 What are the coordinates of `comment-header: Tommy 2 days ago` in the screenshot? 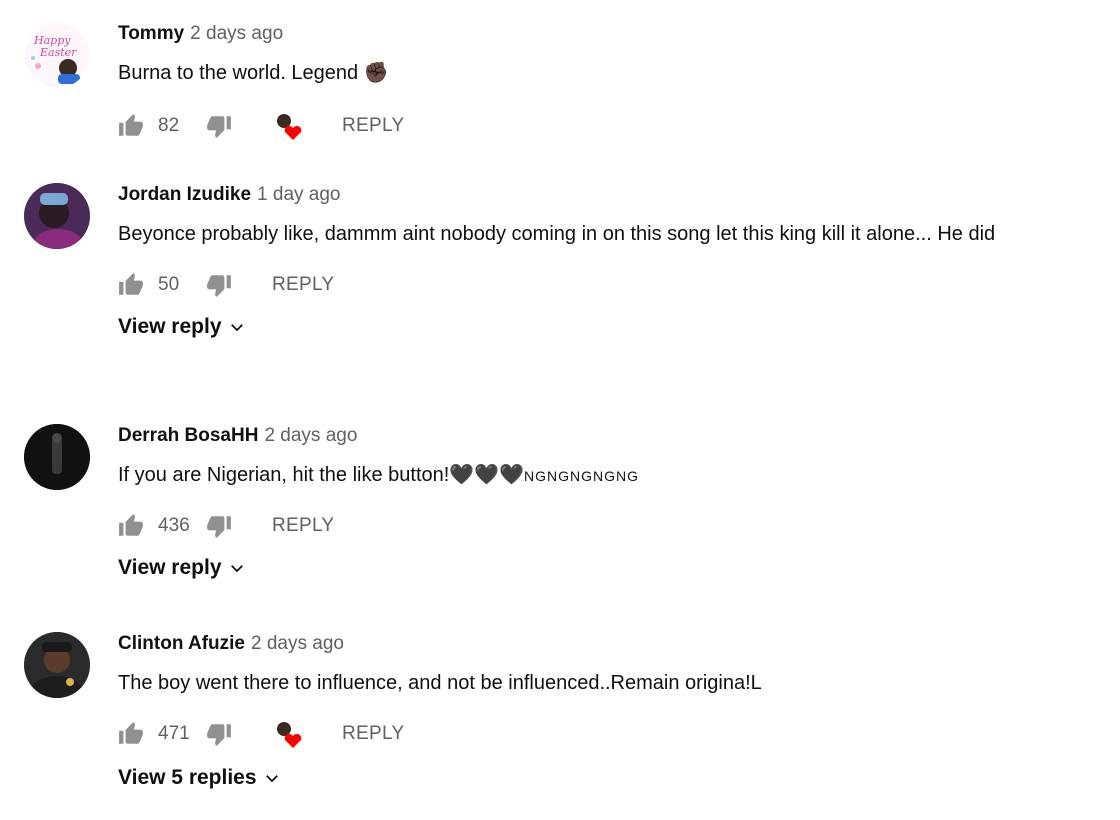 It's located at (604, 34).